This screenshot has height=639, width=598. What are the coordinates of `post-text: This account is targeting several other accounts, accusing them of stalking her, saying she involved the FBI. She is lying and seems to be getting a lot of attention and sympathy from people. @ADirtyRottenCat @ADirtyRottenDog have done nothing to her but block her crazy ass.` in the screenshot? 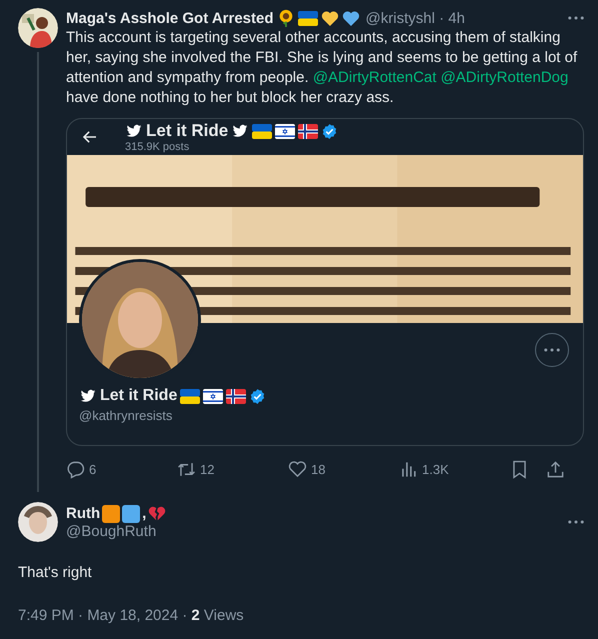 It's located at (322, 68).